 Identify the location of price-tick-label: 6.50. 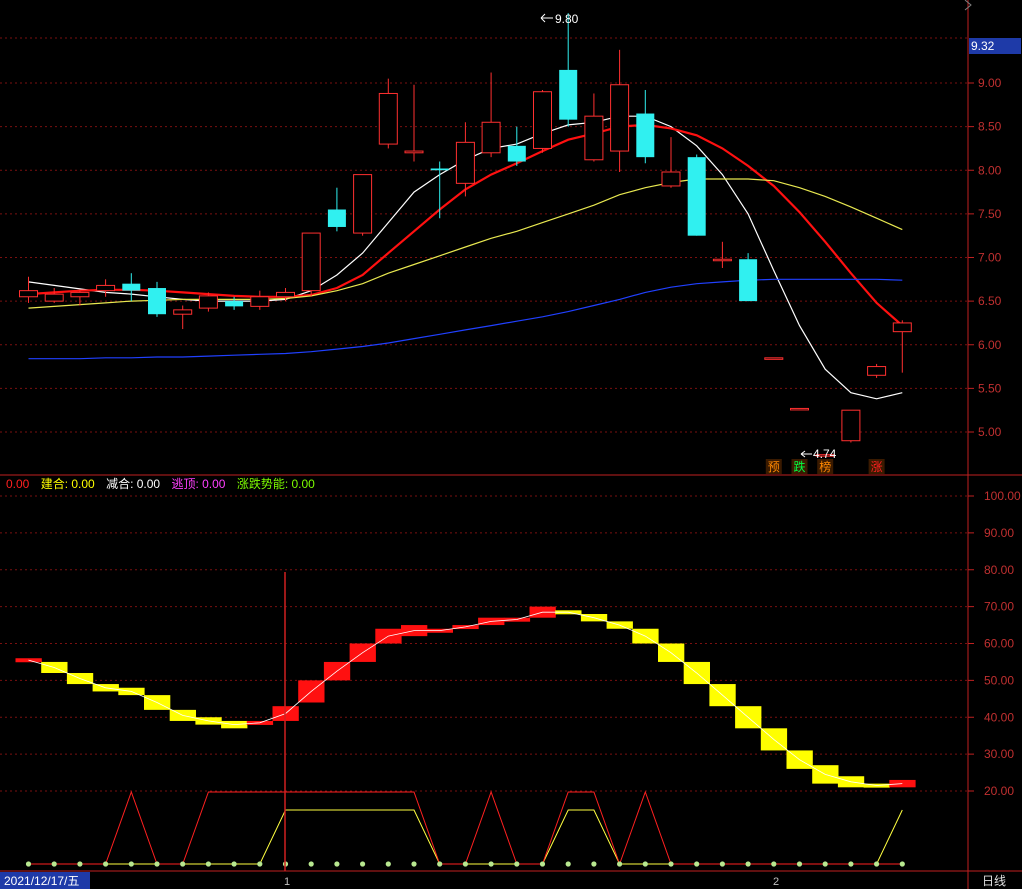
(990, 301).